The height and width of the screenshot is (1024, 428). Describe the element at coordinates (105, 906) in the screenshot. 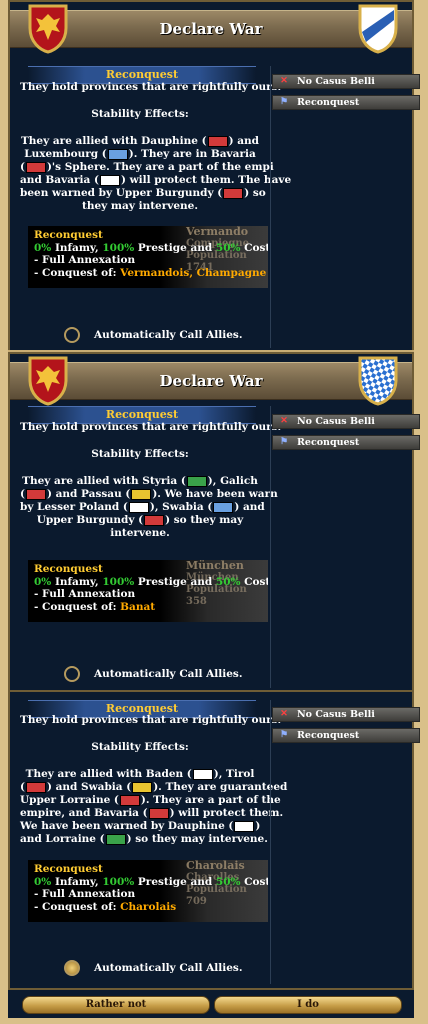

I see `info-conquest: - Conquest of: Charolais` at that location.